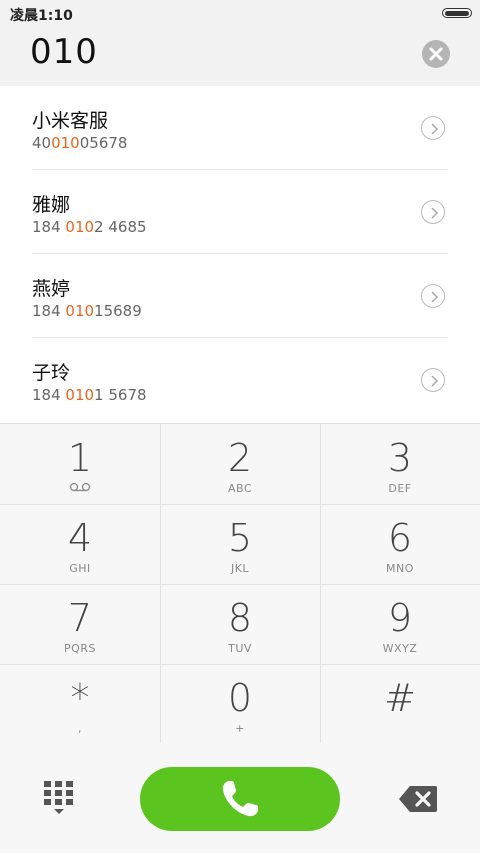  I want to click on contact-number: 184 0102 4685, so click(89, 227).